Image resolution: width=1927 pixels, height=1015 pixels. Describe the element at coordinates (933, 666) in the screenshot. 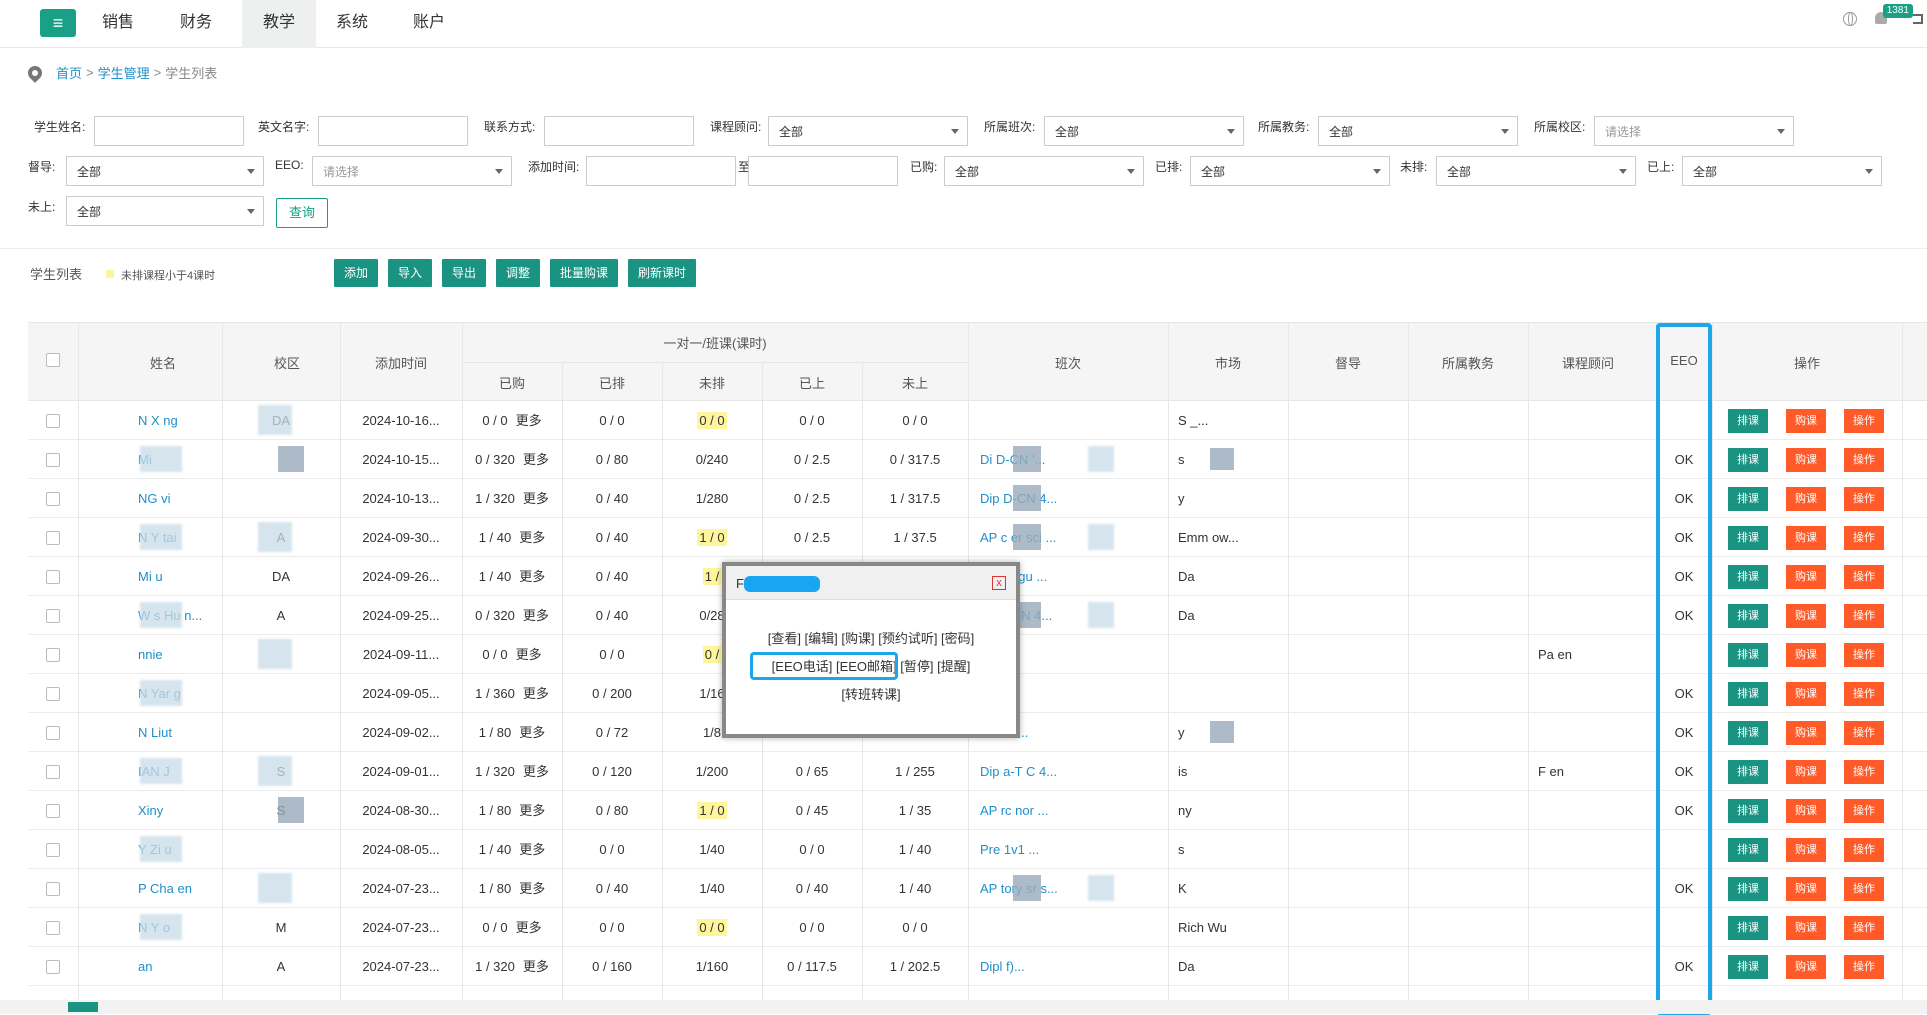

I see `pause-remind-links: [暂停] [提醒]` at that location.